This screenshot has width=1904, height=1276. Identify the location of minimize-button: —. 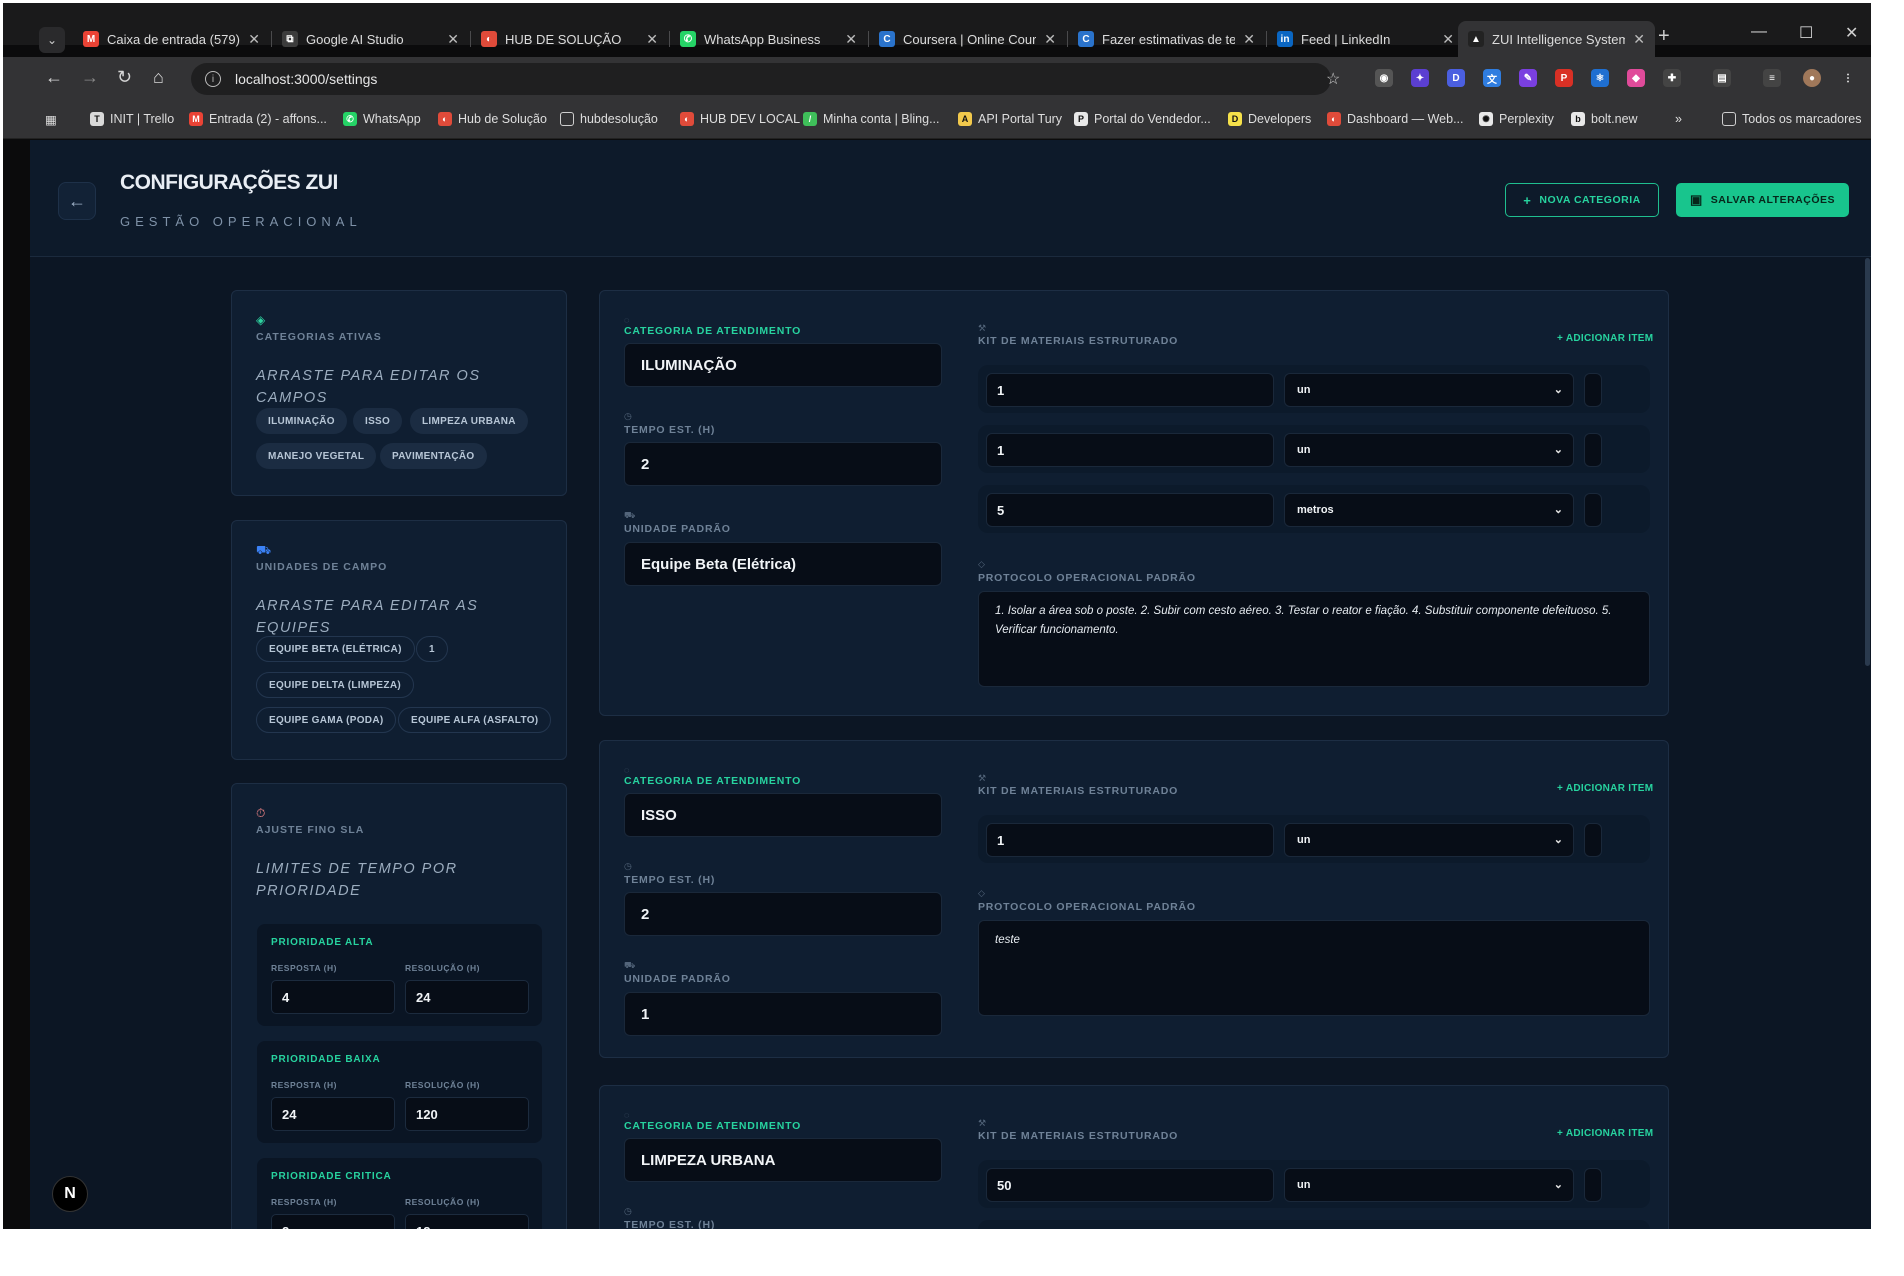
(1759, 32).